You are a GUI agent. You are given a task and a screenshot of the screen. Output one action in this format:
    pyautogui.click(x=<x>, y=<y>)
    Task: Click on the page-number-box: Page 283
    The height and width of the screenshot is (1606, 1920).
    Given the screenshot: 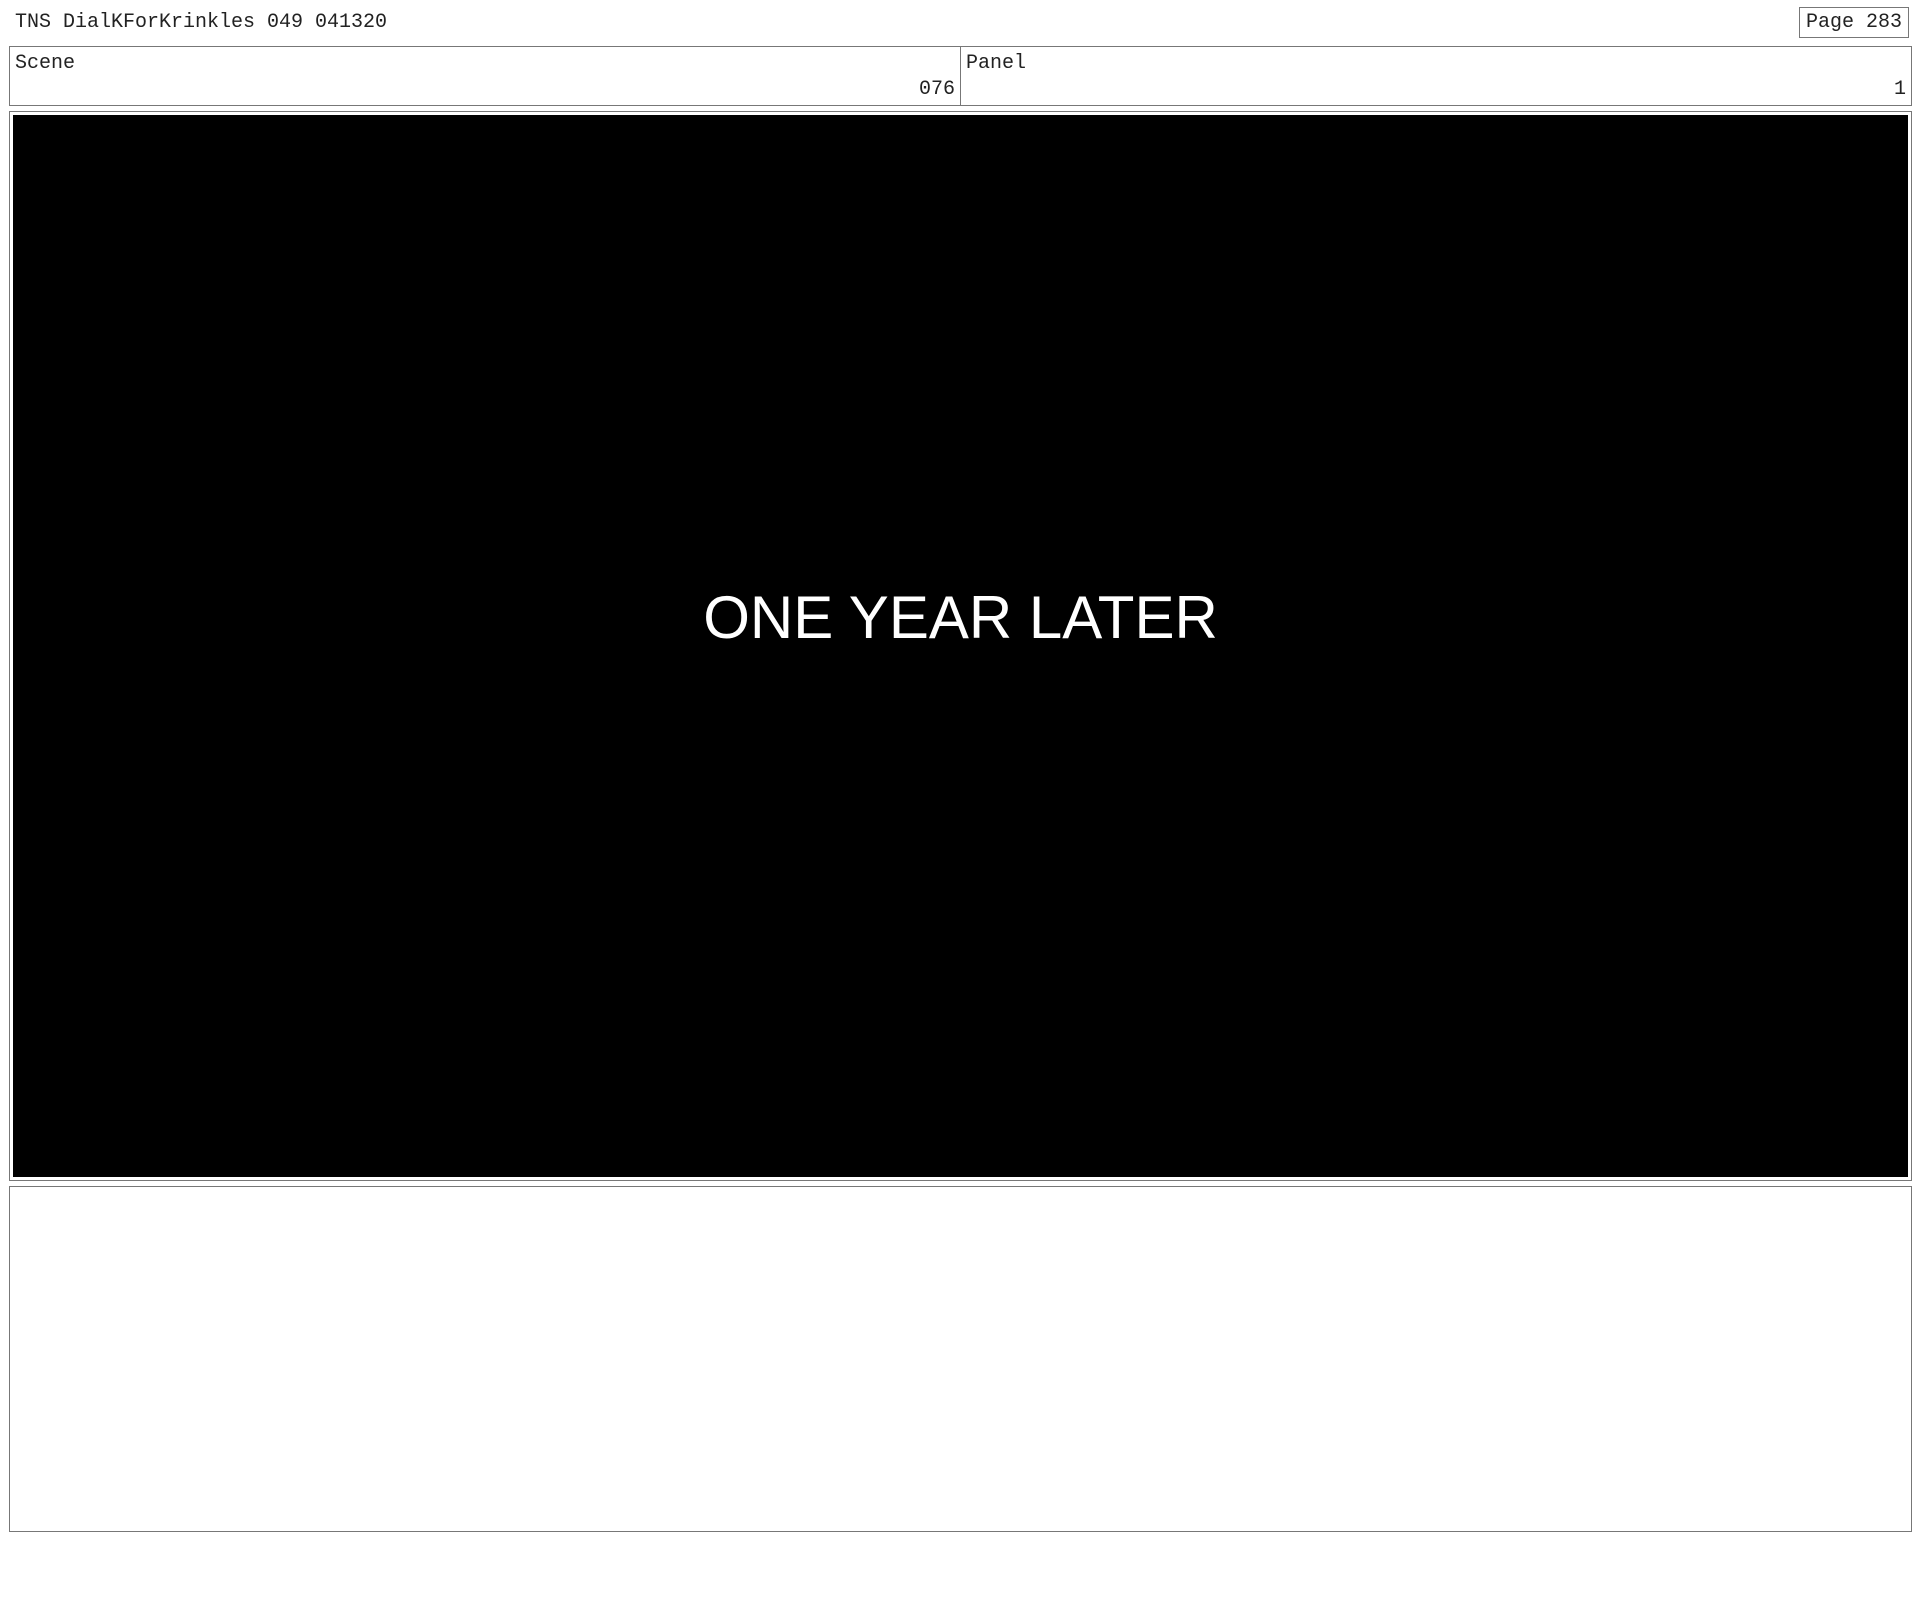 What is the action you would take?
    pyautogui.click(x=1854, y=22)
    